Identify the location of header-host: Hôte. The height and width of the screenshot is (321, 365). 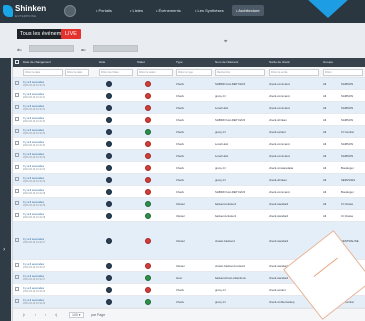
(117, 62).